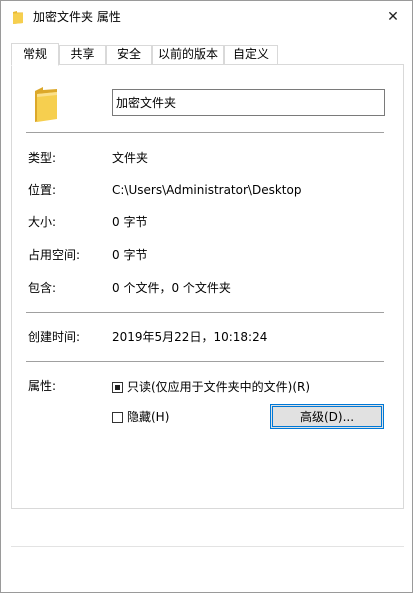 The image size is (413, 593). Describe the element at coordinates (171, 288) in the screenshot. I see `contains-value: 0 个文件，0 个文件夹` at that location.